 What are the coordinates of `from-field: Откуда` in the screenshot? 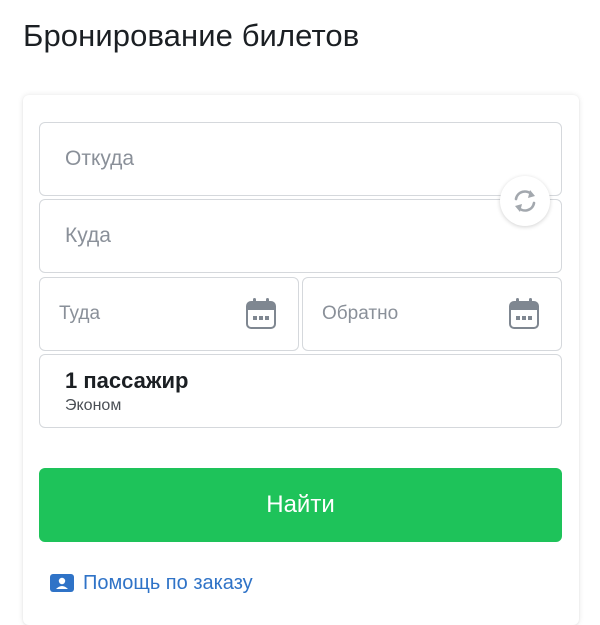 It's located at (300, 159).